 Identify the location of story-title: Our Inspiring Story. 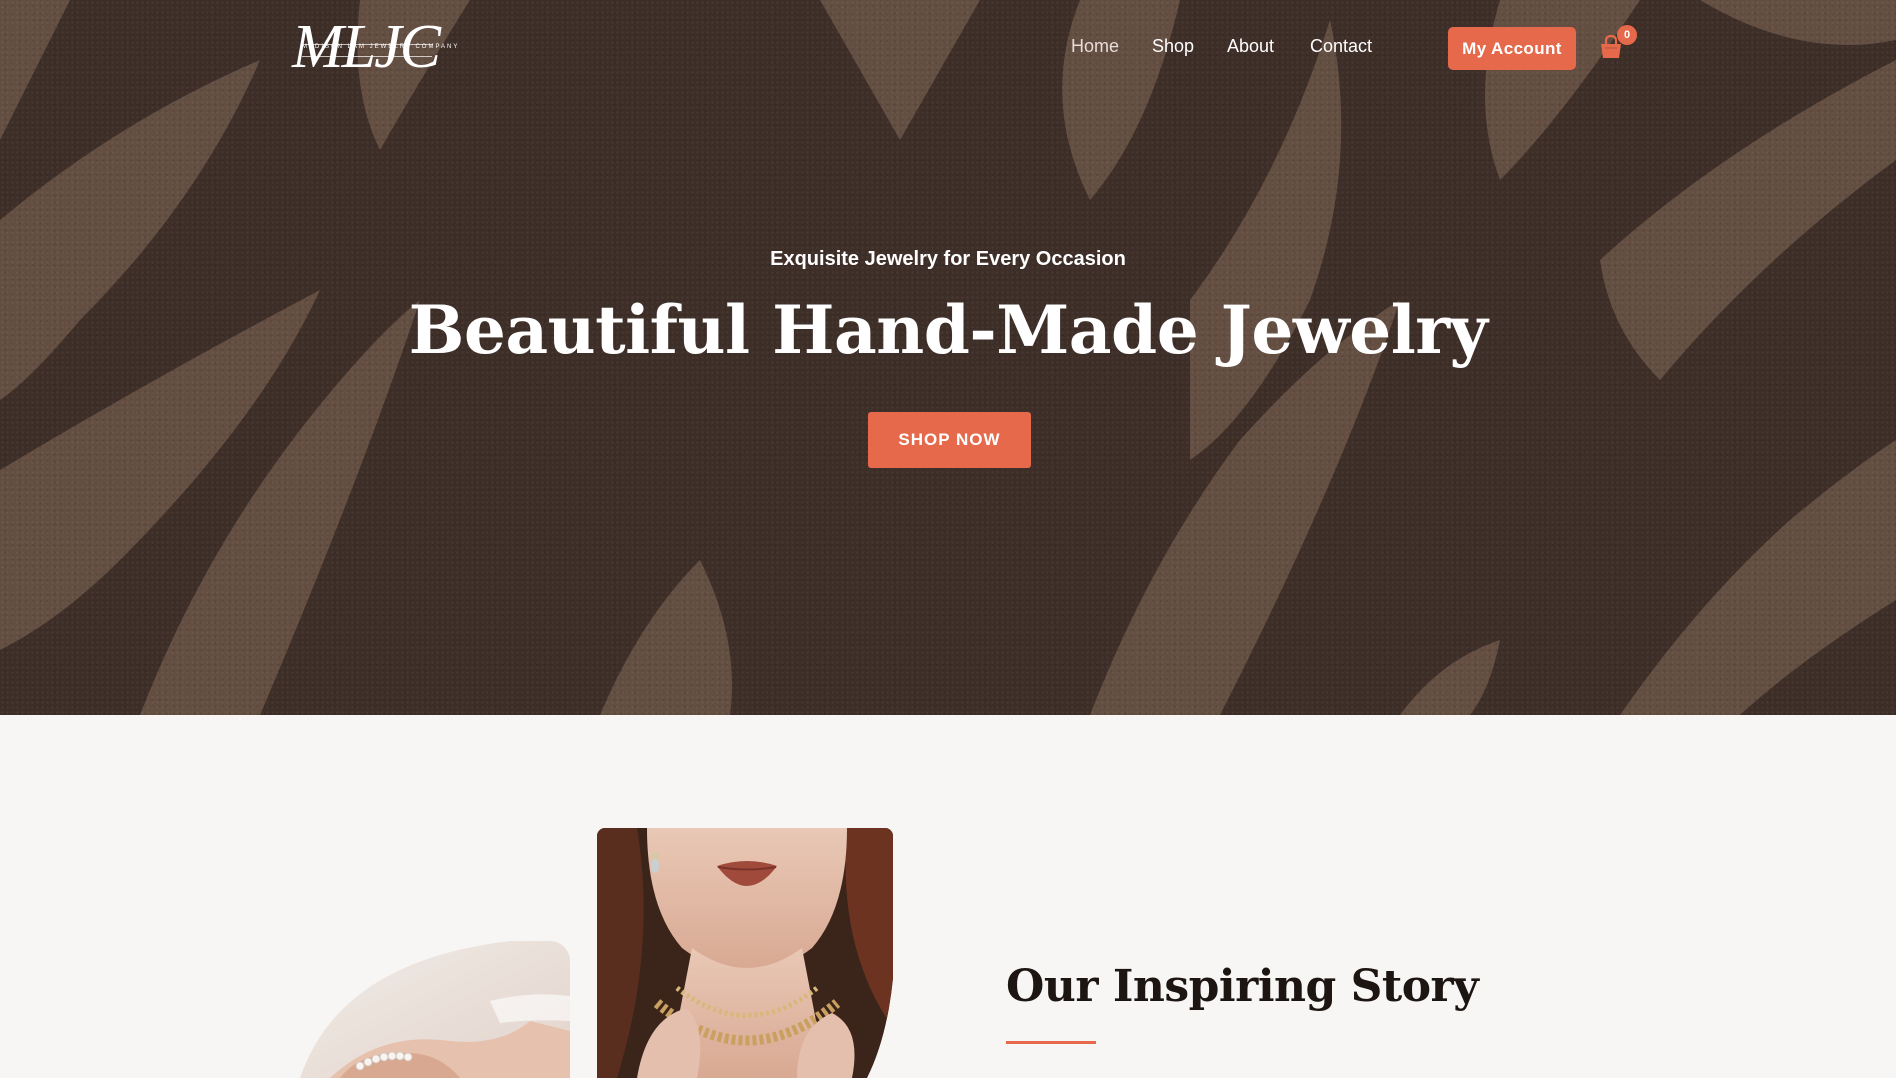
(1242, 986).